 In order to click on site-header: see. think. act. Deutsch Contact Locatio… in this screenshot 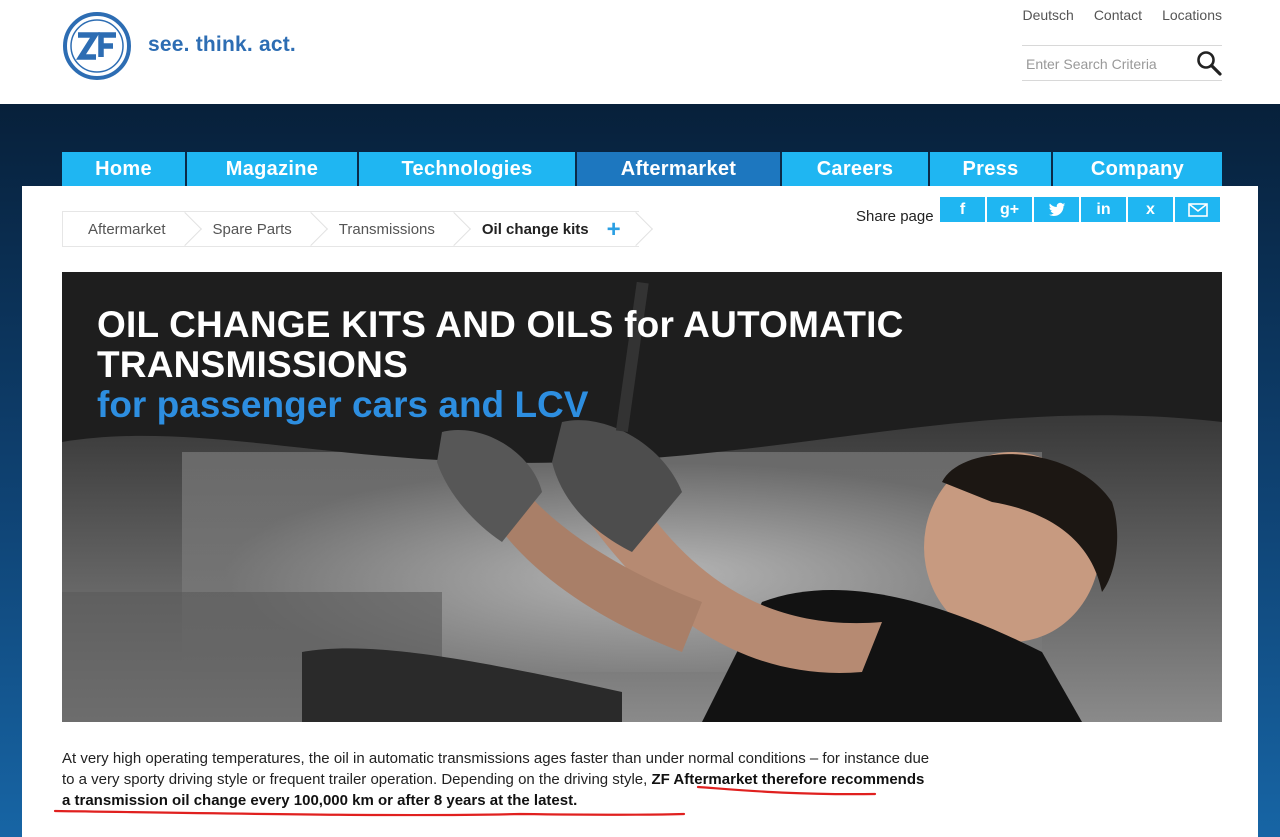, I will do `click(640, 52)`.